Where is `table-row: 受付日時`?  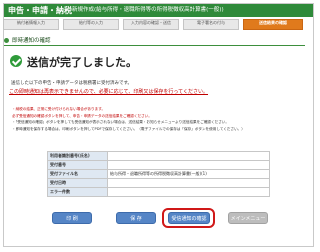
table-row: 受付日時 is located at coordinates (158, 183).